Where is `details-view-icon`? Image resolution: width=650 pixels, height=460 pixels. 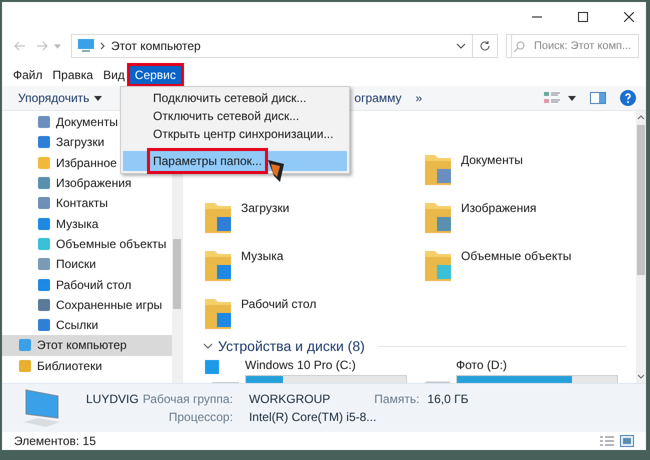 details-view-icon is located at coordinates (607, 441).